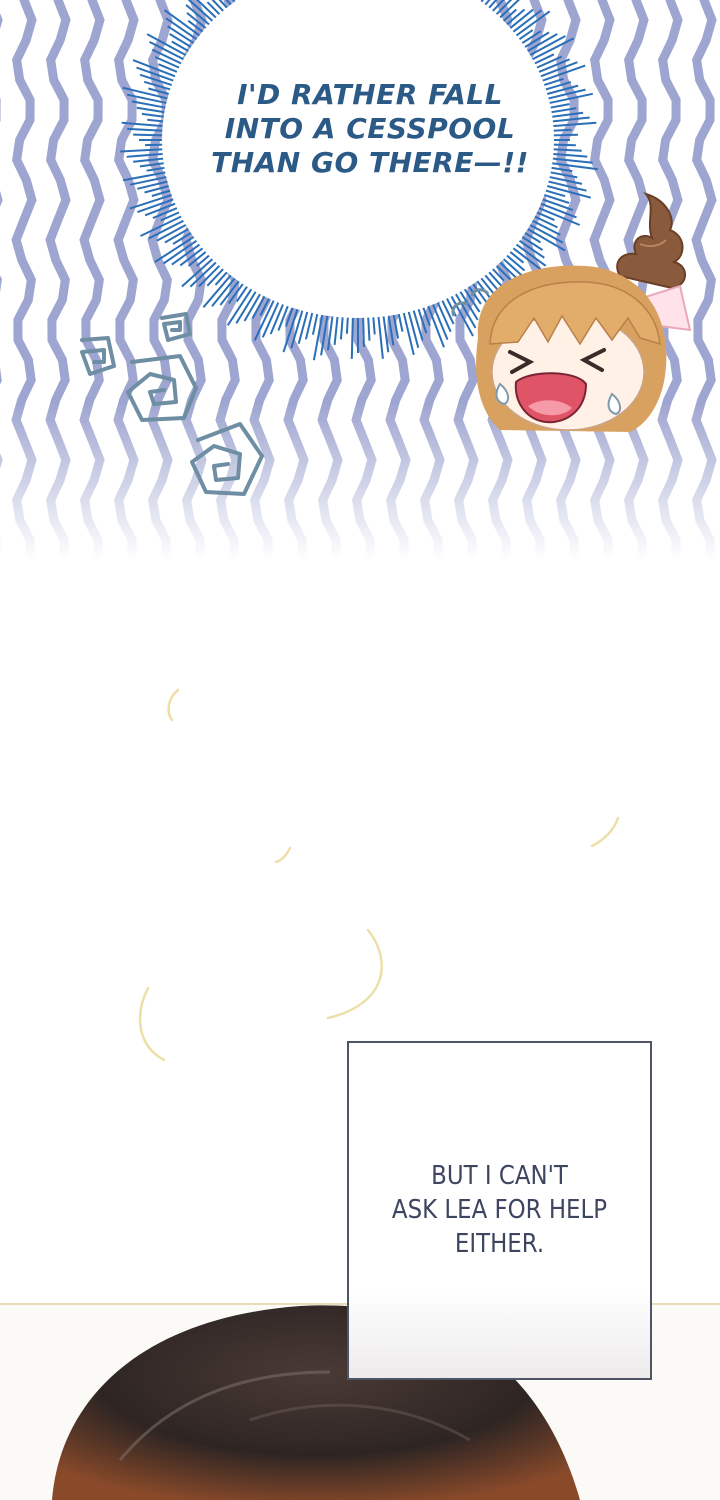 The image size is (720, 1500). What do you see at coordinates (499, 1333) in the screenshot?
I see `caption-fade` at bounding box center [499, 1333].